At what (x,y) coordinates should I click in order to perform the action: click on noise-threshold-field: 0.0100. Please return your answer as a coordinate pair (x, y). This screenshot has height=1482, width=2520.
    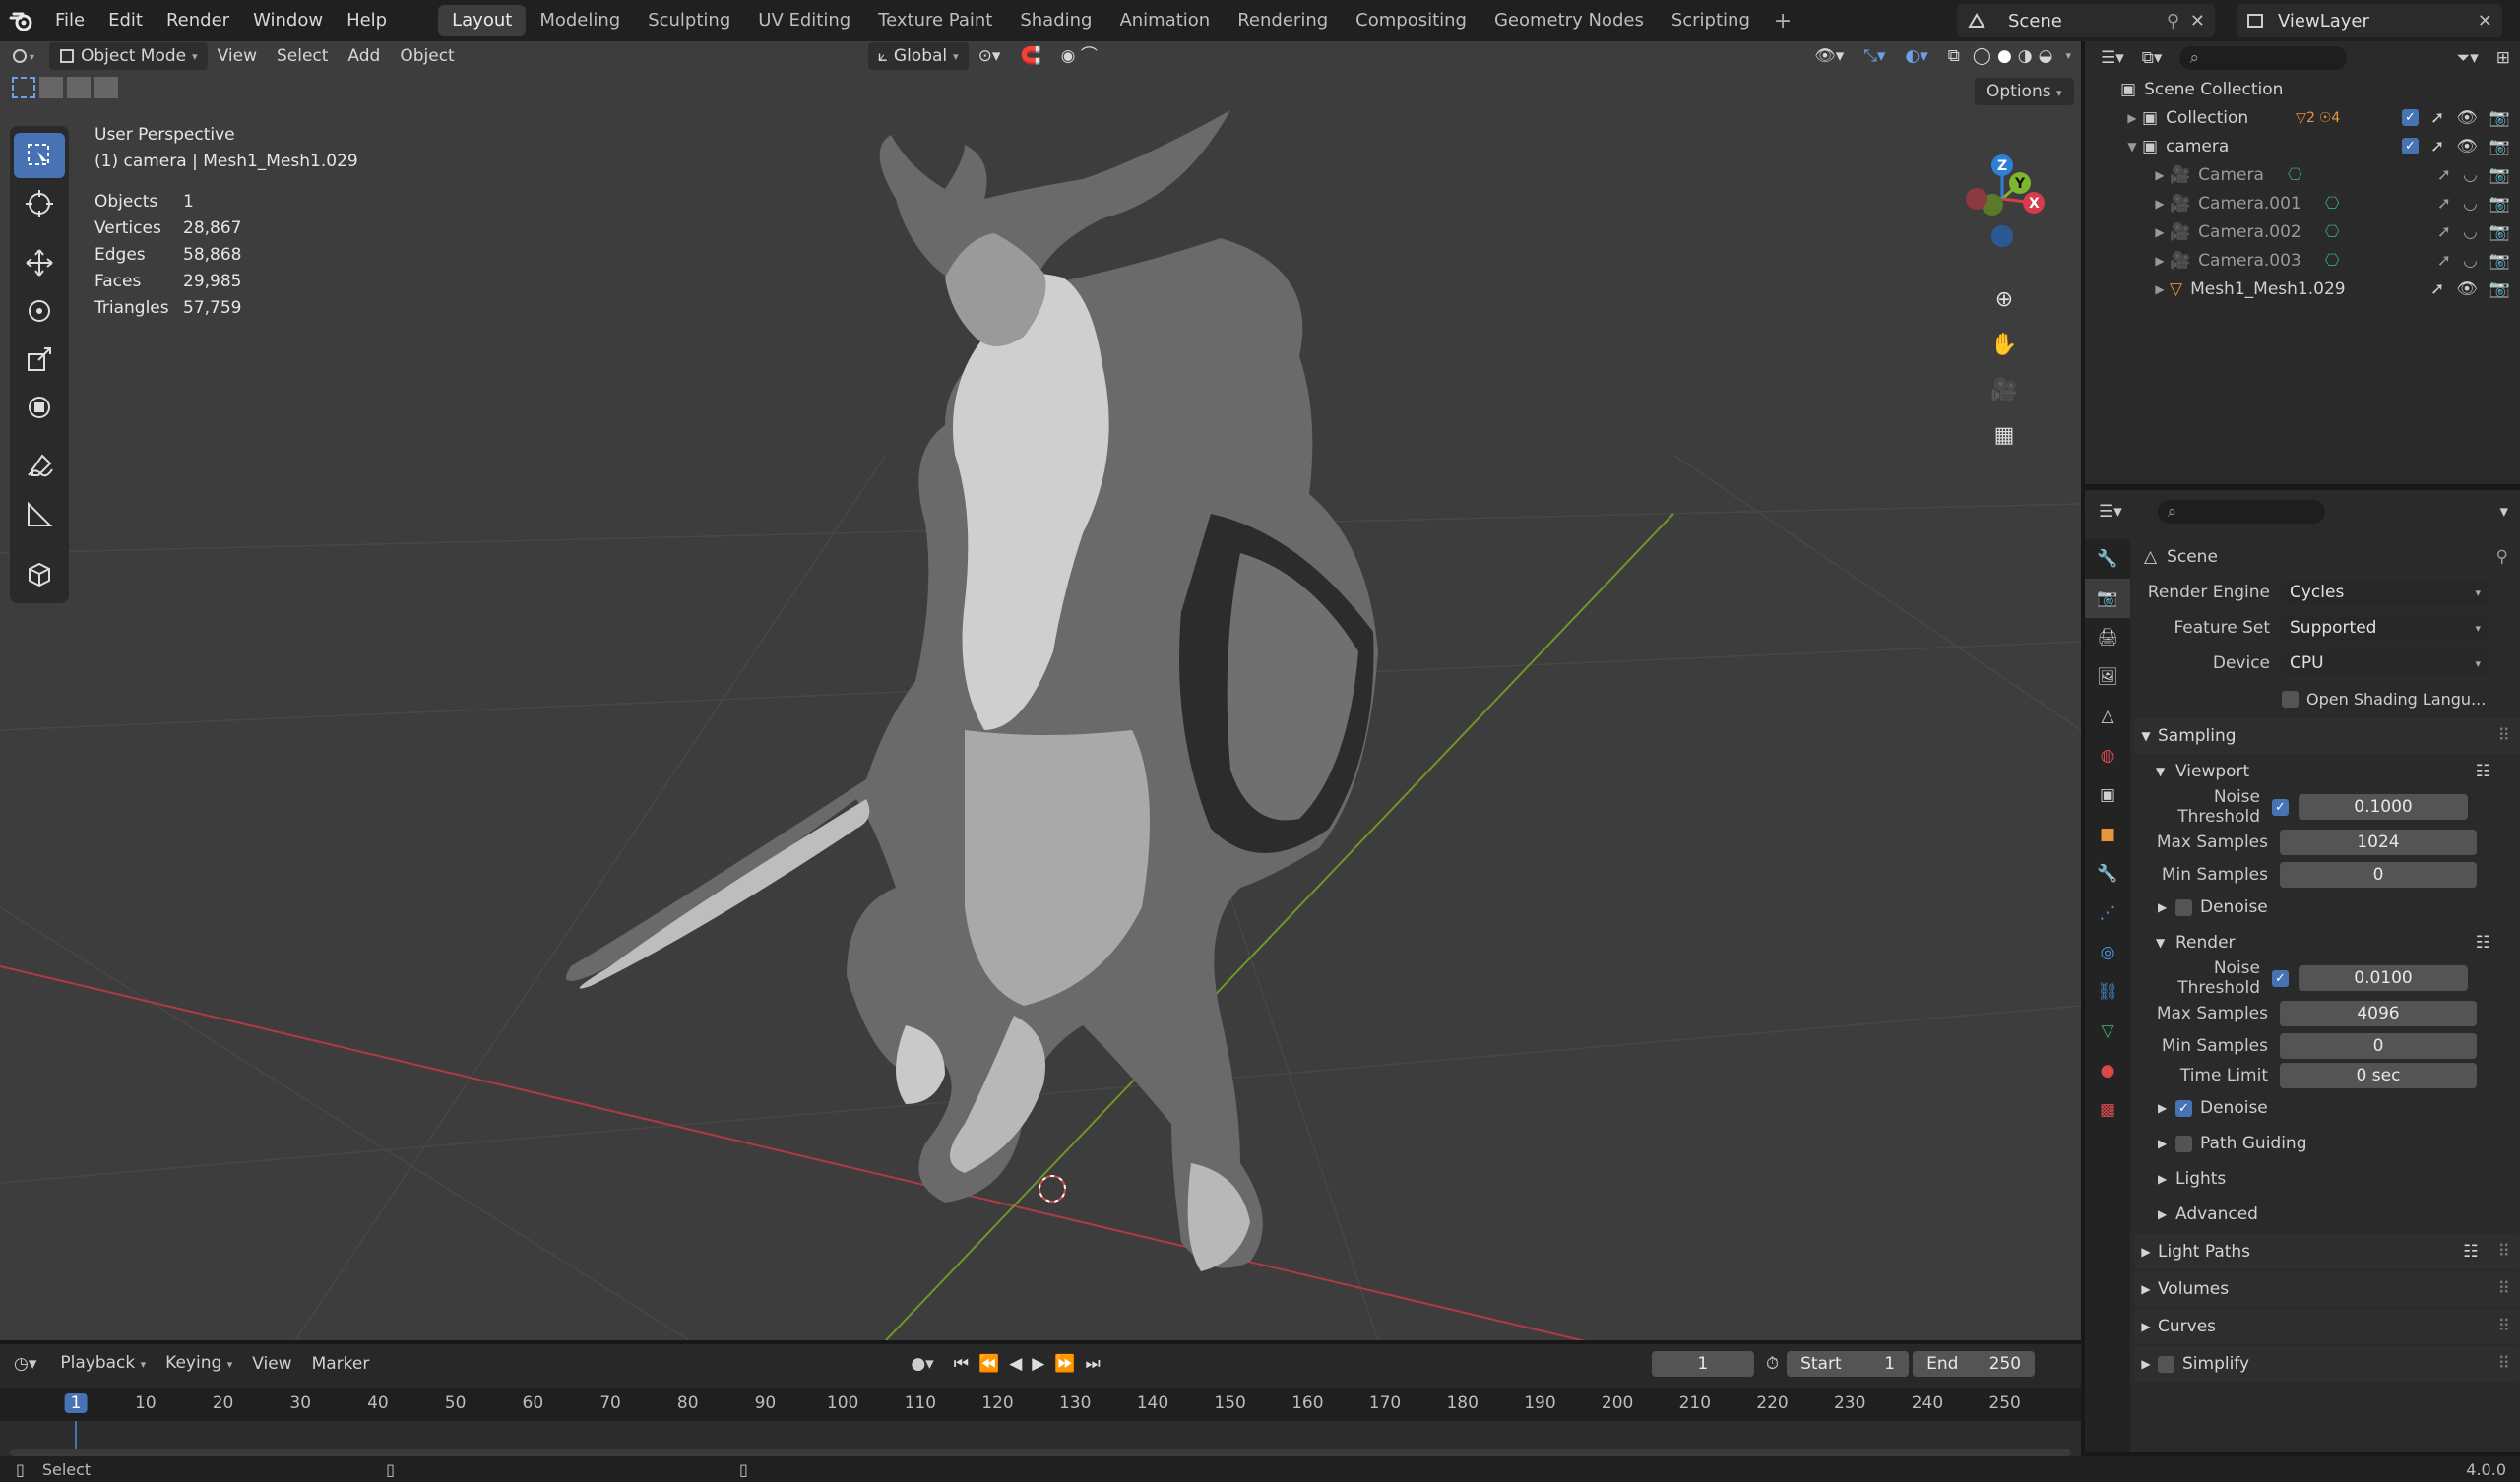
    Looking at the image, I should click on (2383, 978).